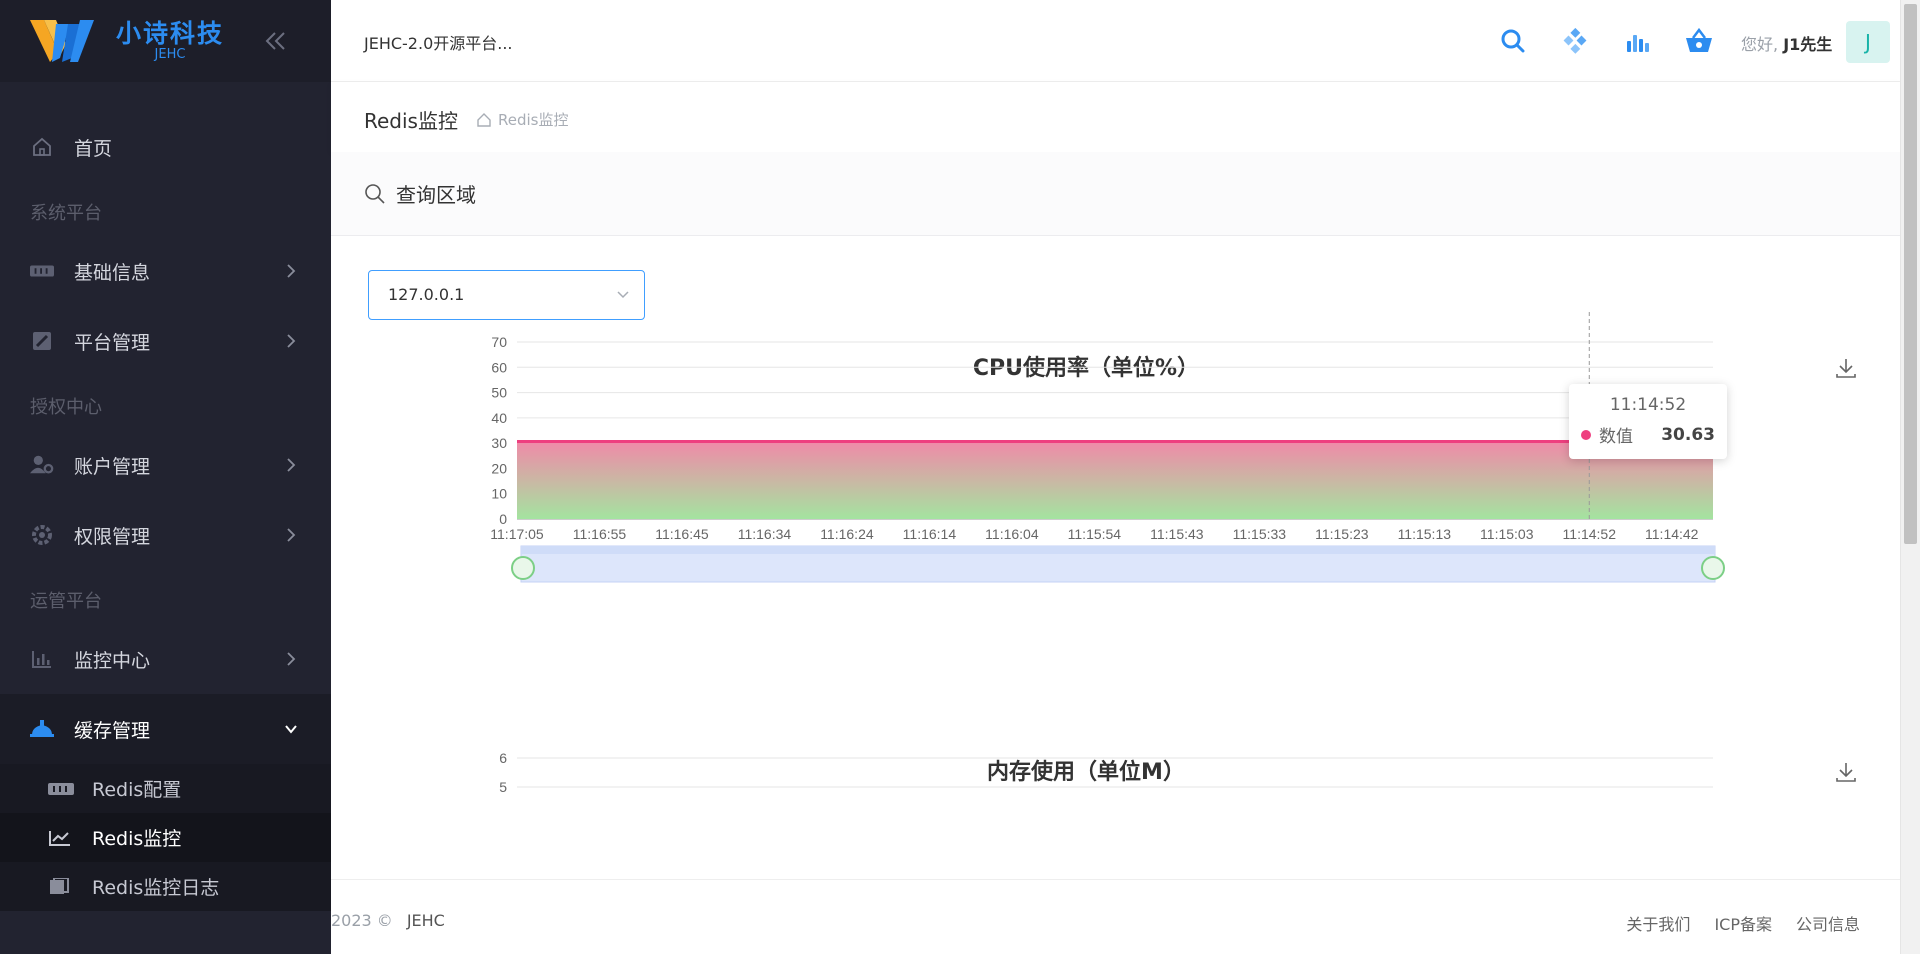 This screenshot has width=1920, height=954. Describe the element at coordinates (1115, 117) in the screenshot. I see `page-header: Redis监控 Redis监控` at that location.